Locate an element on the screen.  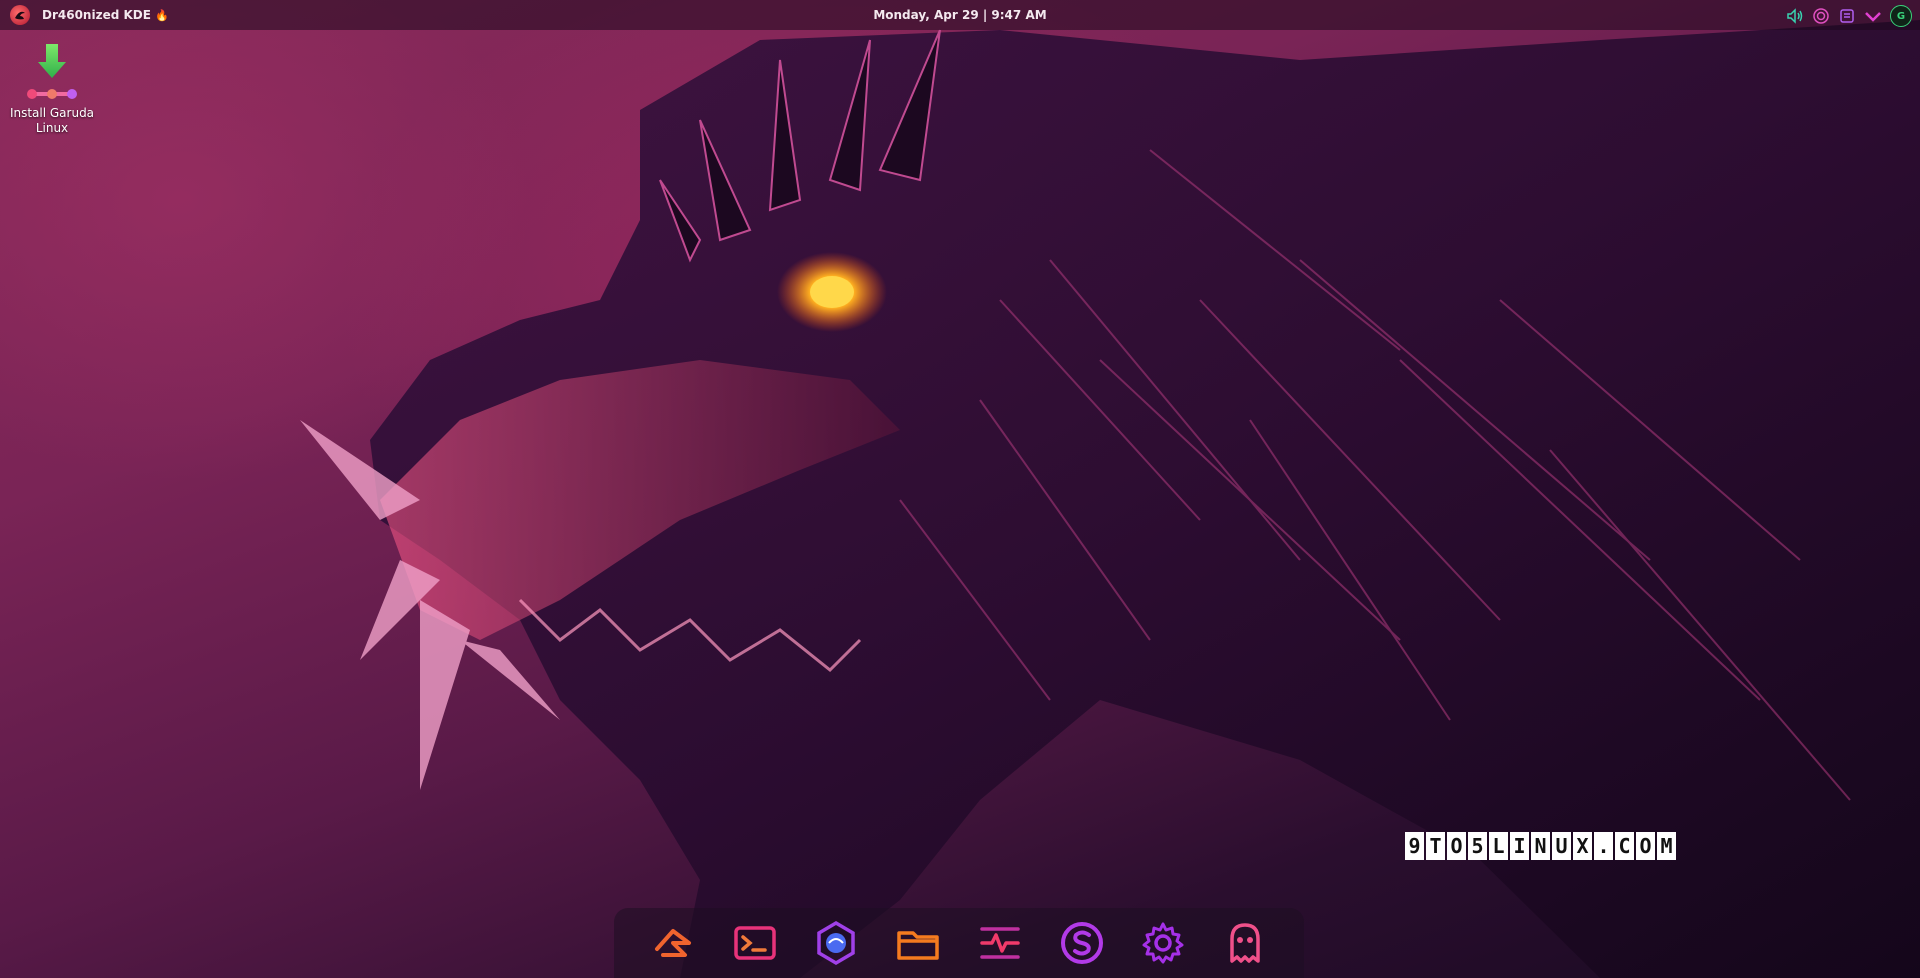
system-tray: G is located at coordinates (1849, 16).